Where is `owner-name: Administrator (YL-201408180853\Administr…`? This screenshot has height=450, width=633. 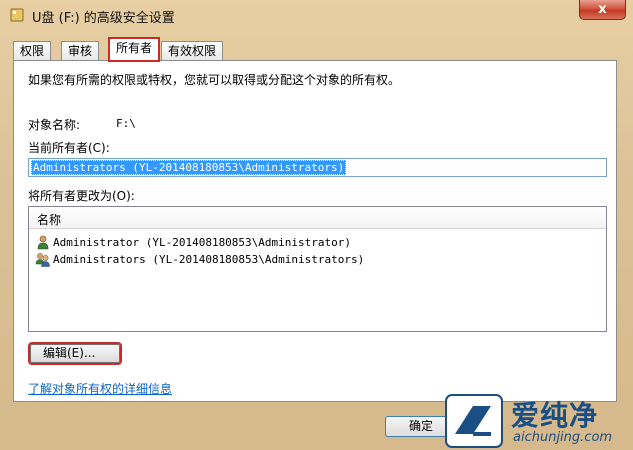 owner-name: Administrator (YL-201408180853\Administr… is located at coordinates (202, 242).